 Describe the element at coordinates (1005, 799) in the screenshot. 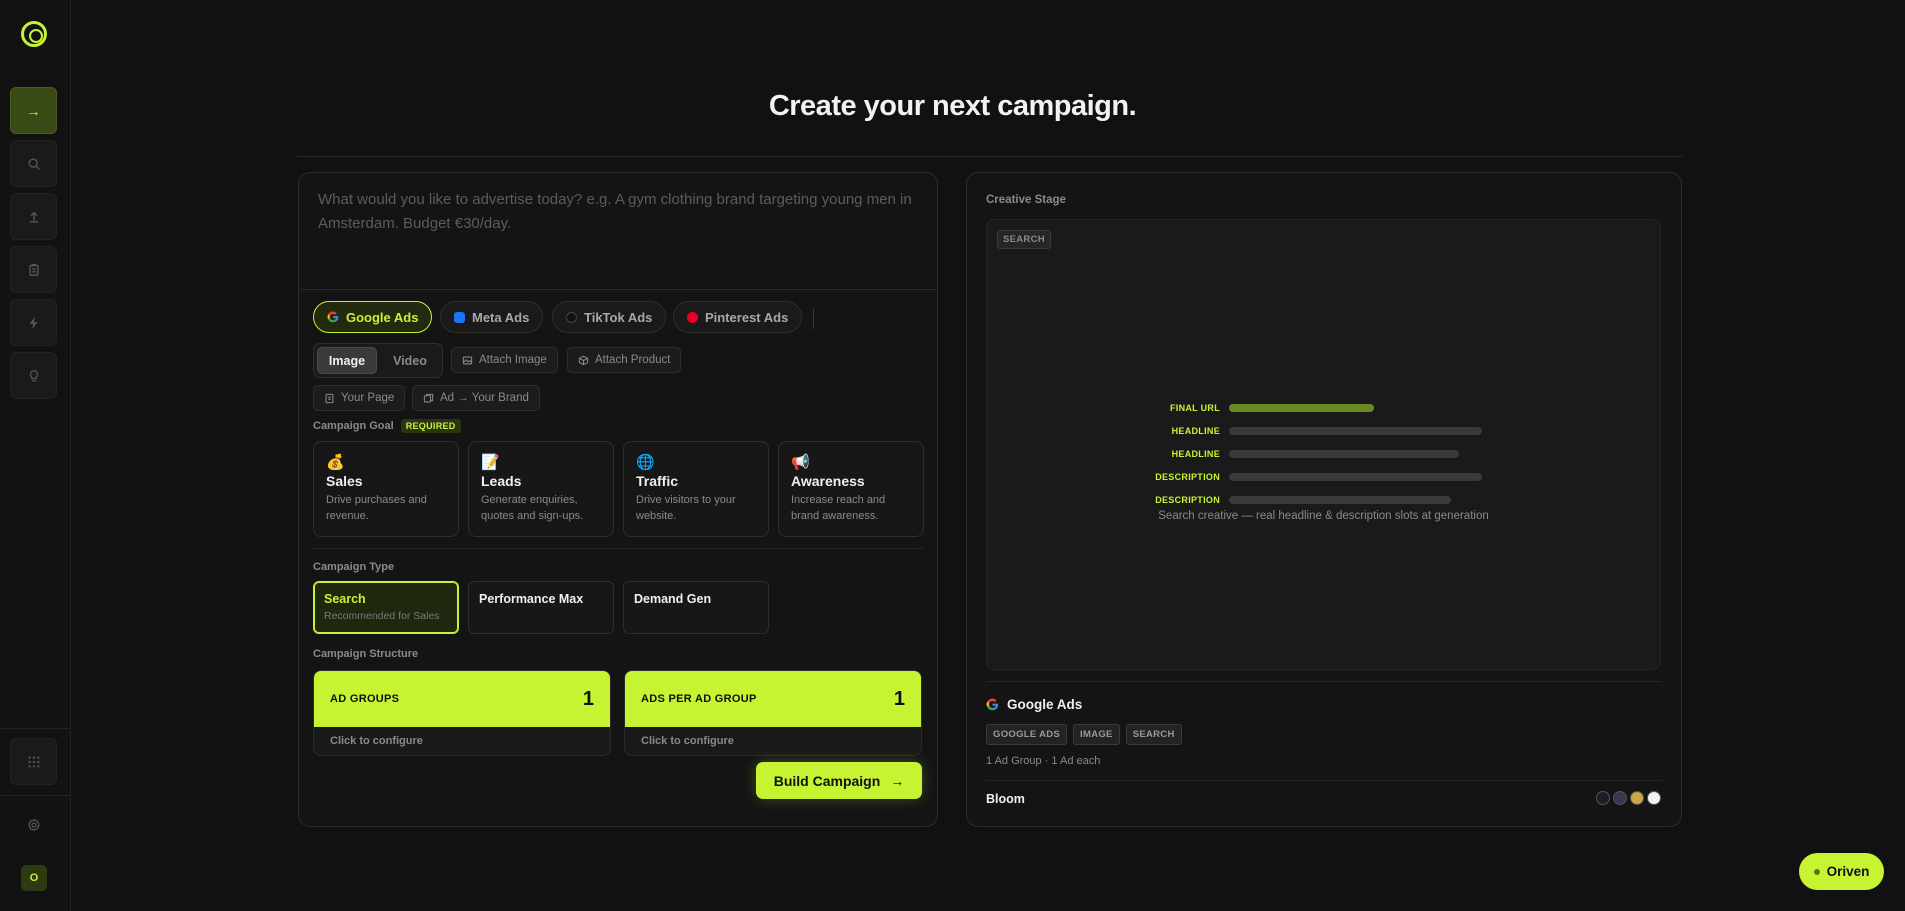

I see `brand-name: Bloom` at that location.